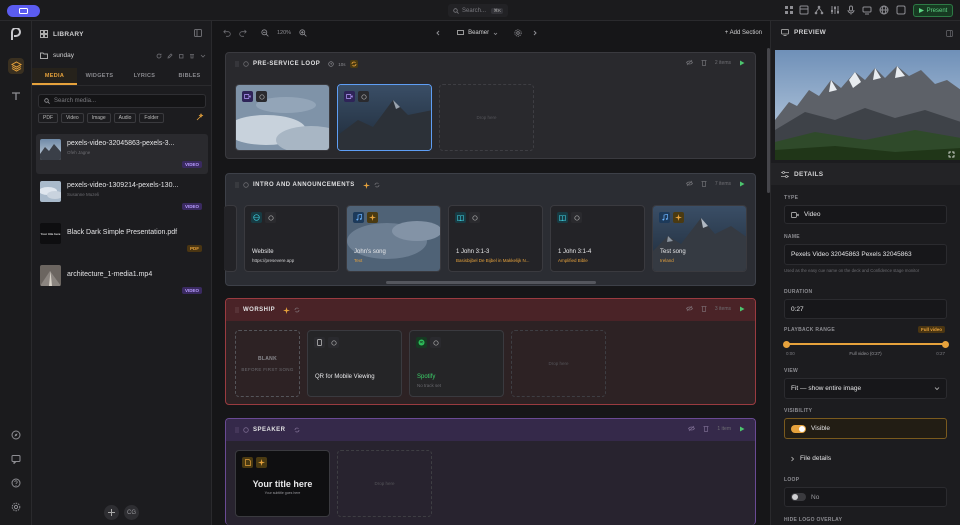 This screenshot has height=525, width=960. What do you see at coordinates (865, 309) in the screenshot?
I see `duration-input: 0:27` at bounding box center [865, 309].